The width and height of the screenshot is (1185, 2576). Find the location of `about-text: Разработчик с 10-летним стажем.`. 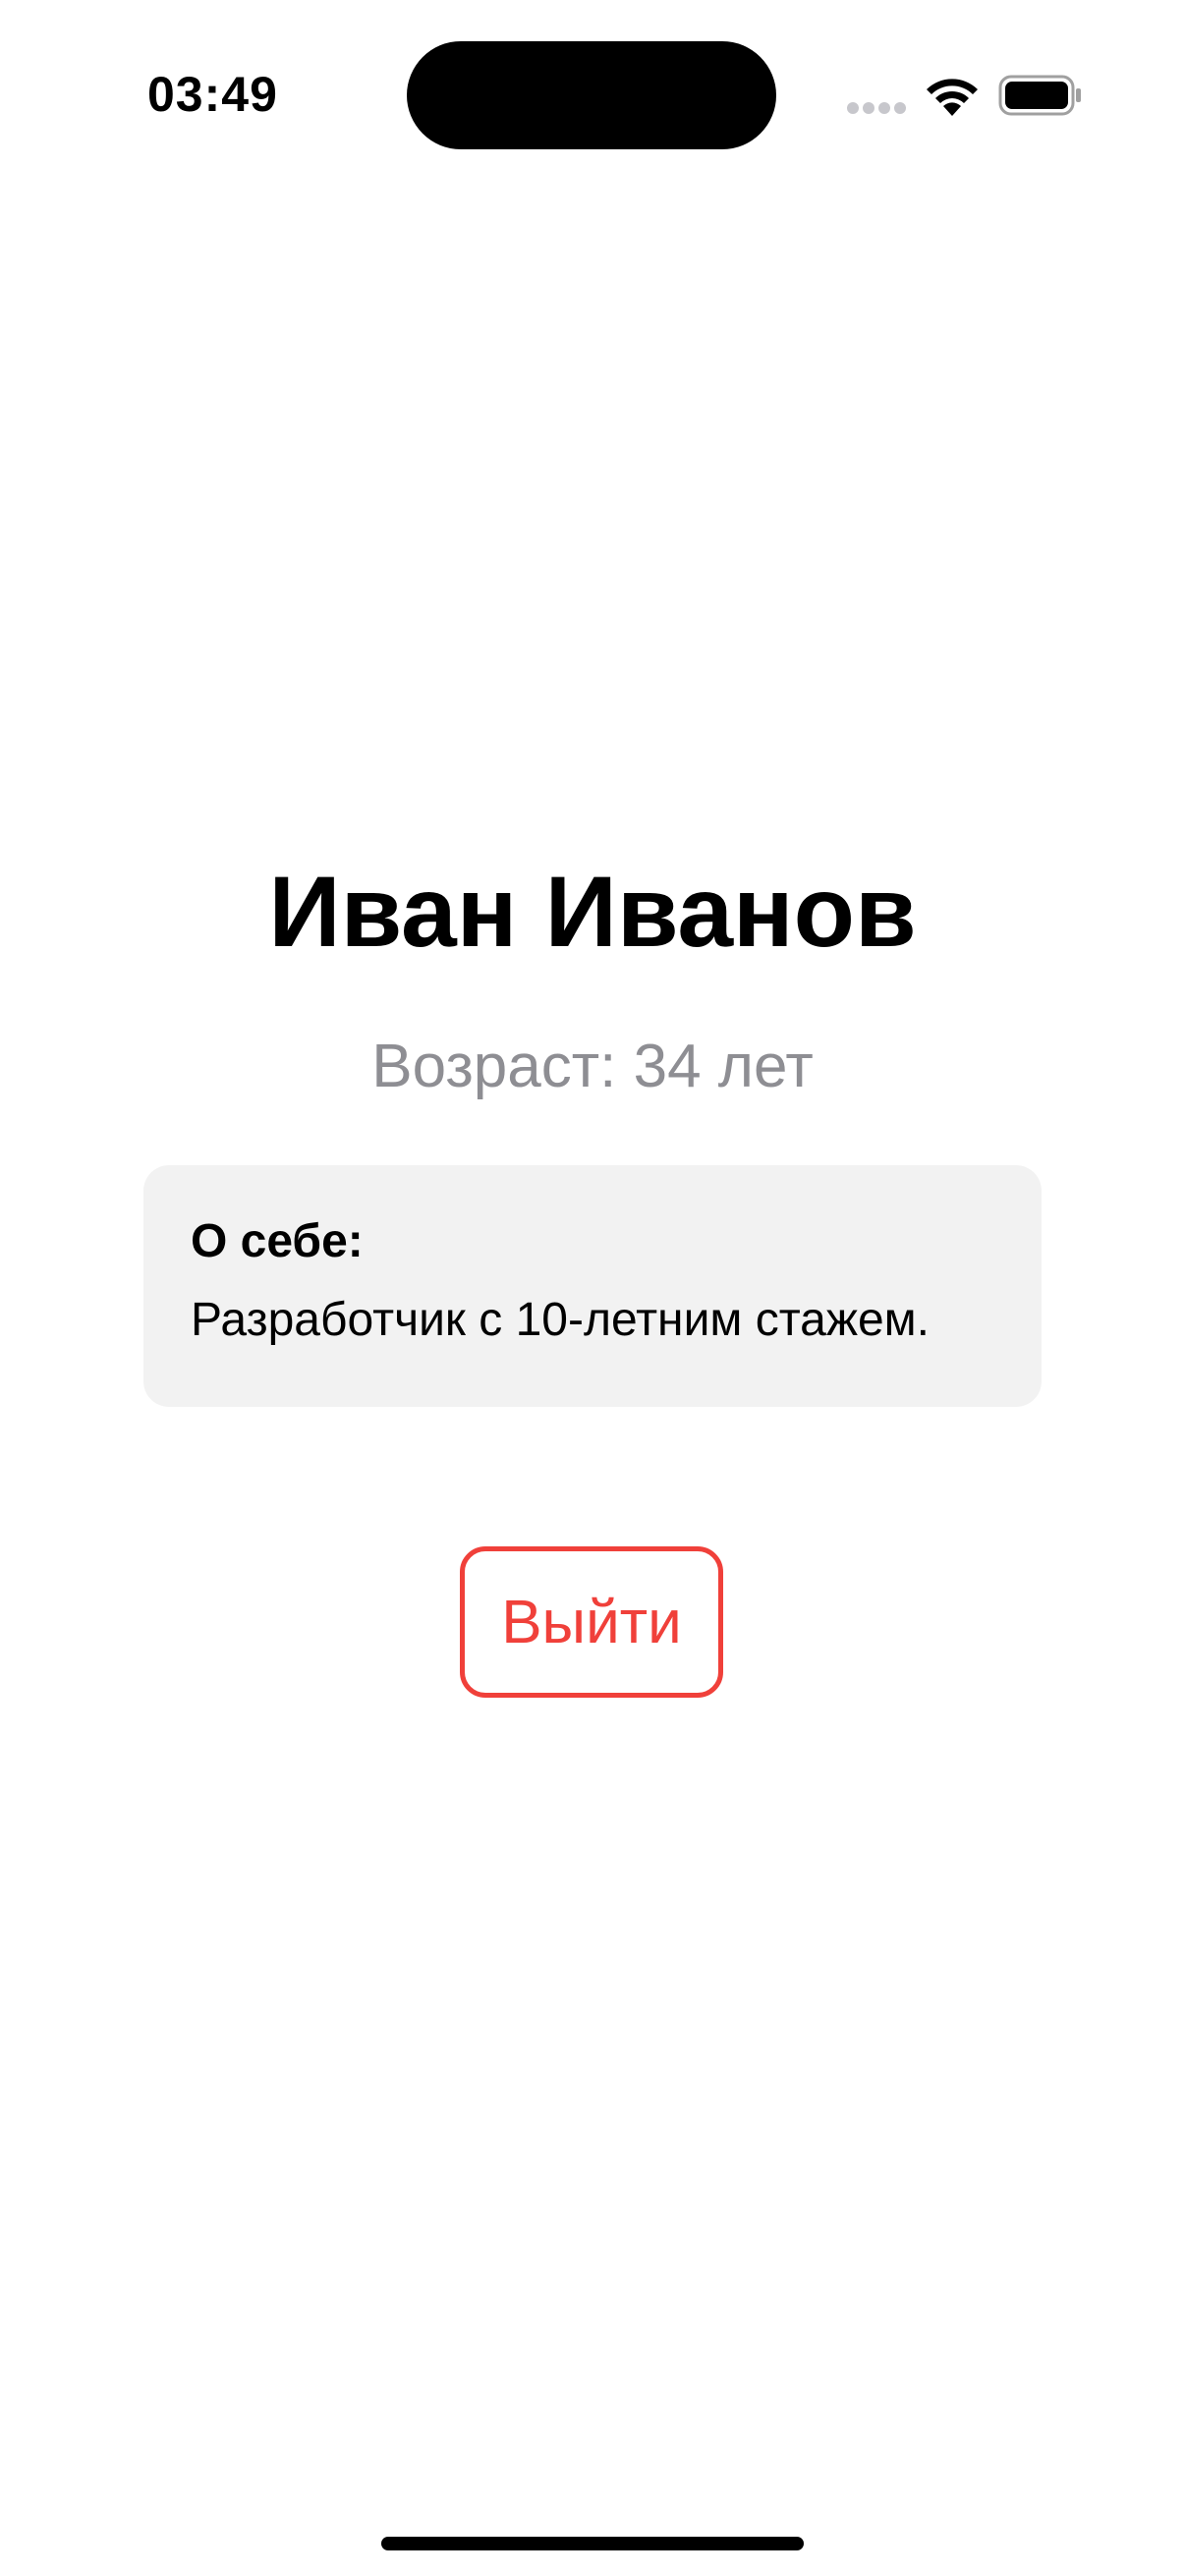

about-text: Разработчик с 10-летним стажем. is located at coordinates (561, 1320).